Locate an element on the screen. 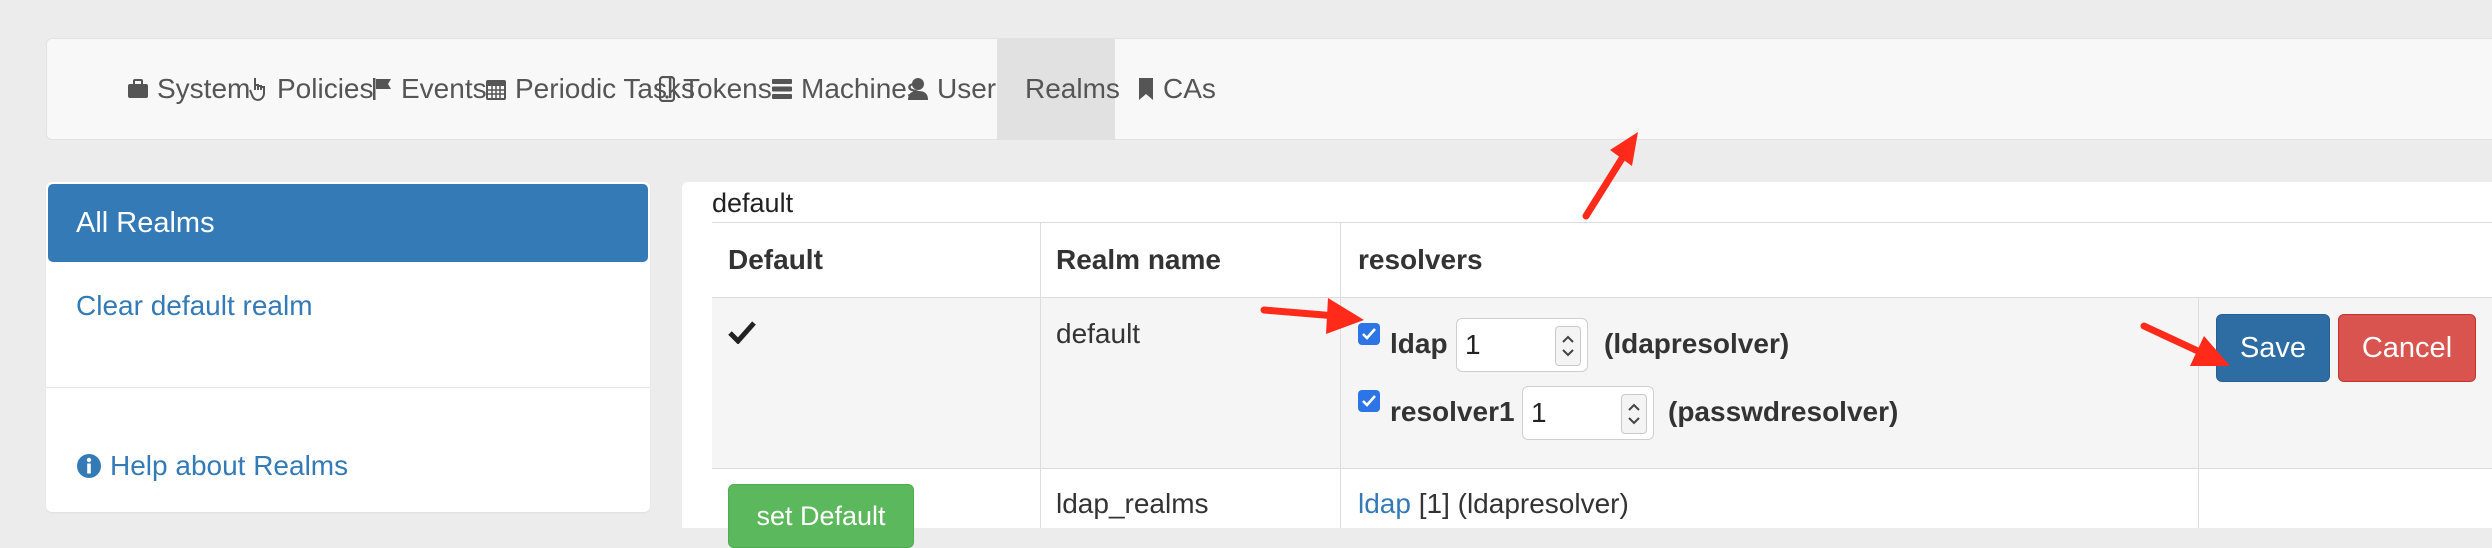  help-realms-link: Help about Realms is located at coordinates (212, 466).